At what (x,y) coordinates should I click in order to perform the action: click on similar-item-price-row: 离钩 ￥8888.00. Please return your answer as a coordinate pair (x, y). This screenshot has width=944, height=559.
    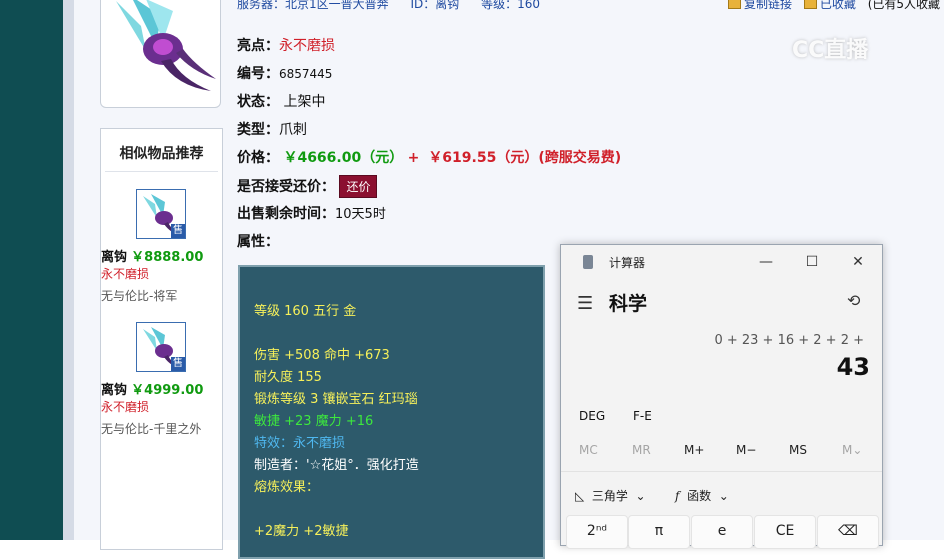
    Looking at the image, I should click on (161, 255).